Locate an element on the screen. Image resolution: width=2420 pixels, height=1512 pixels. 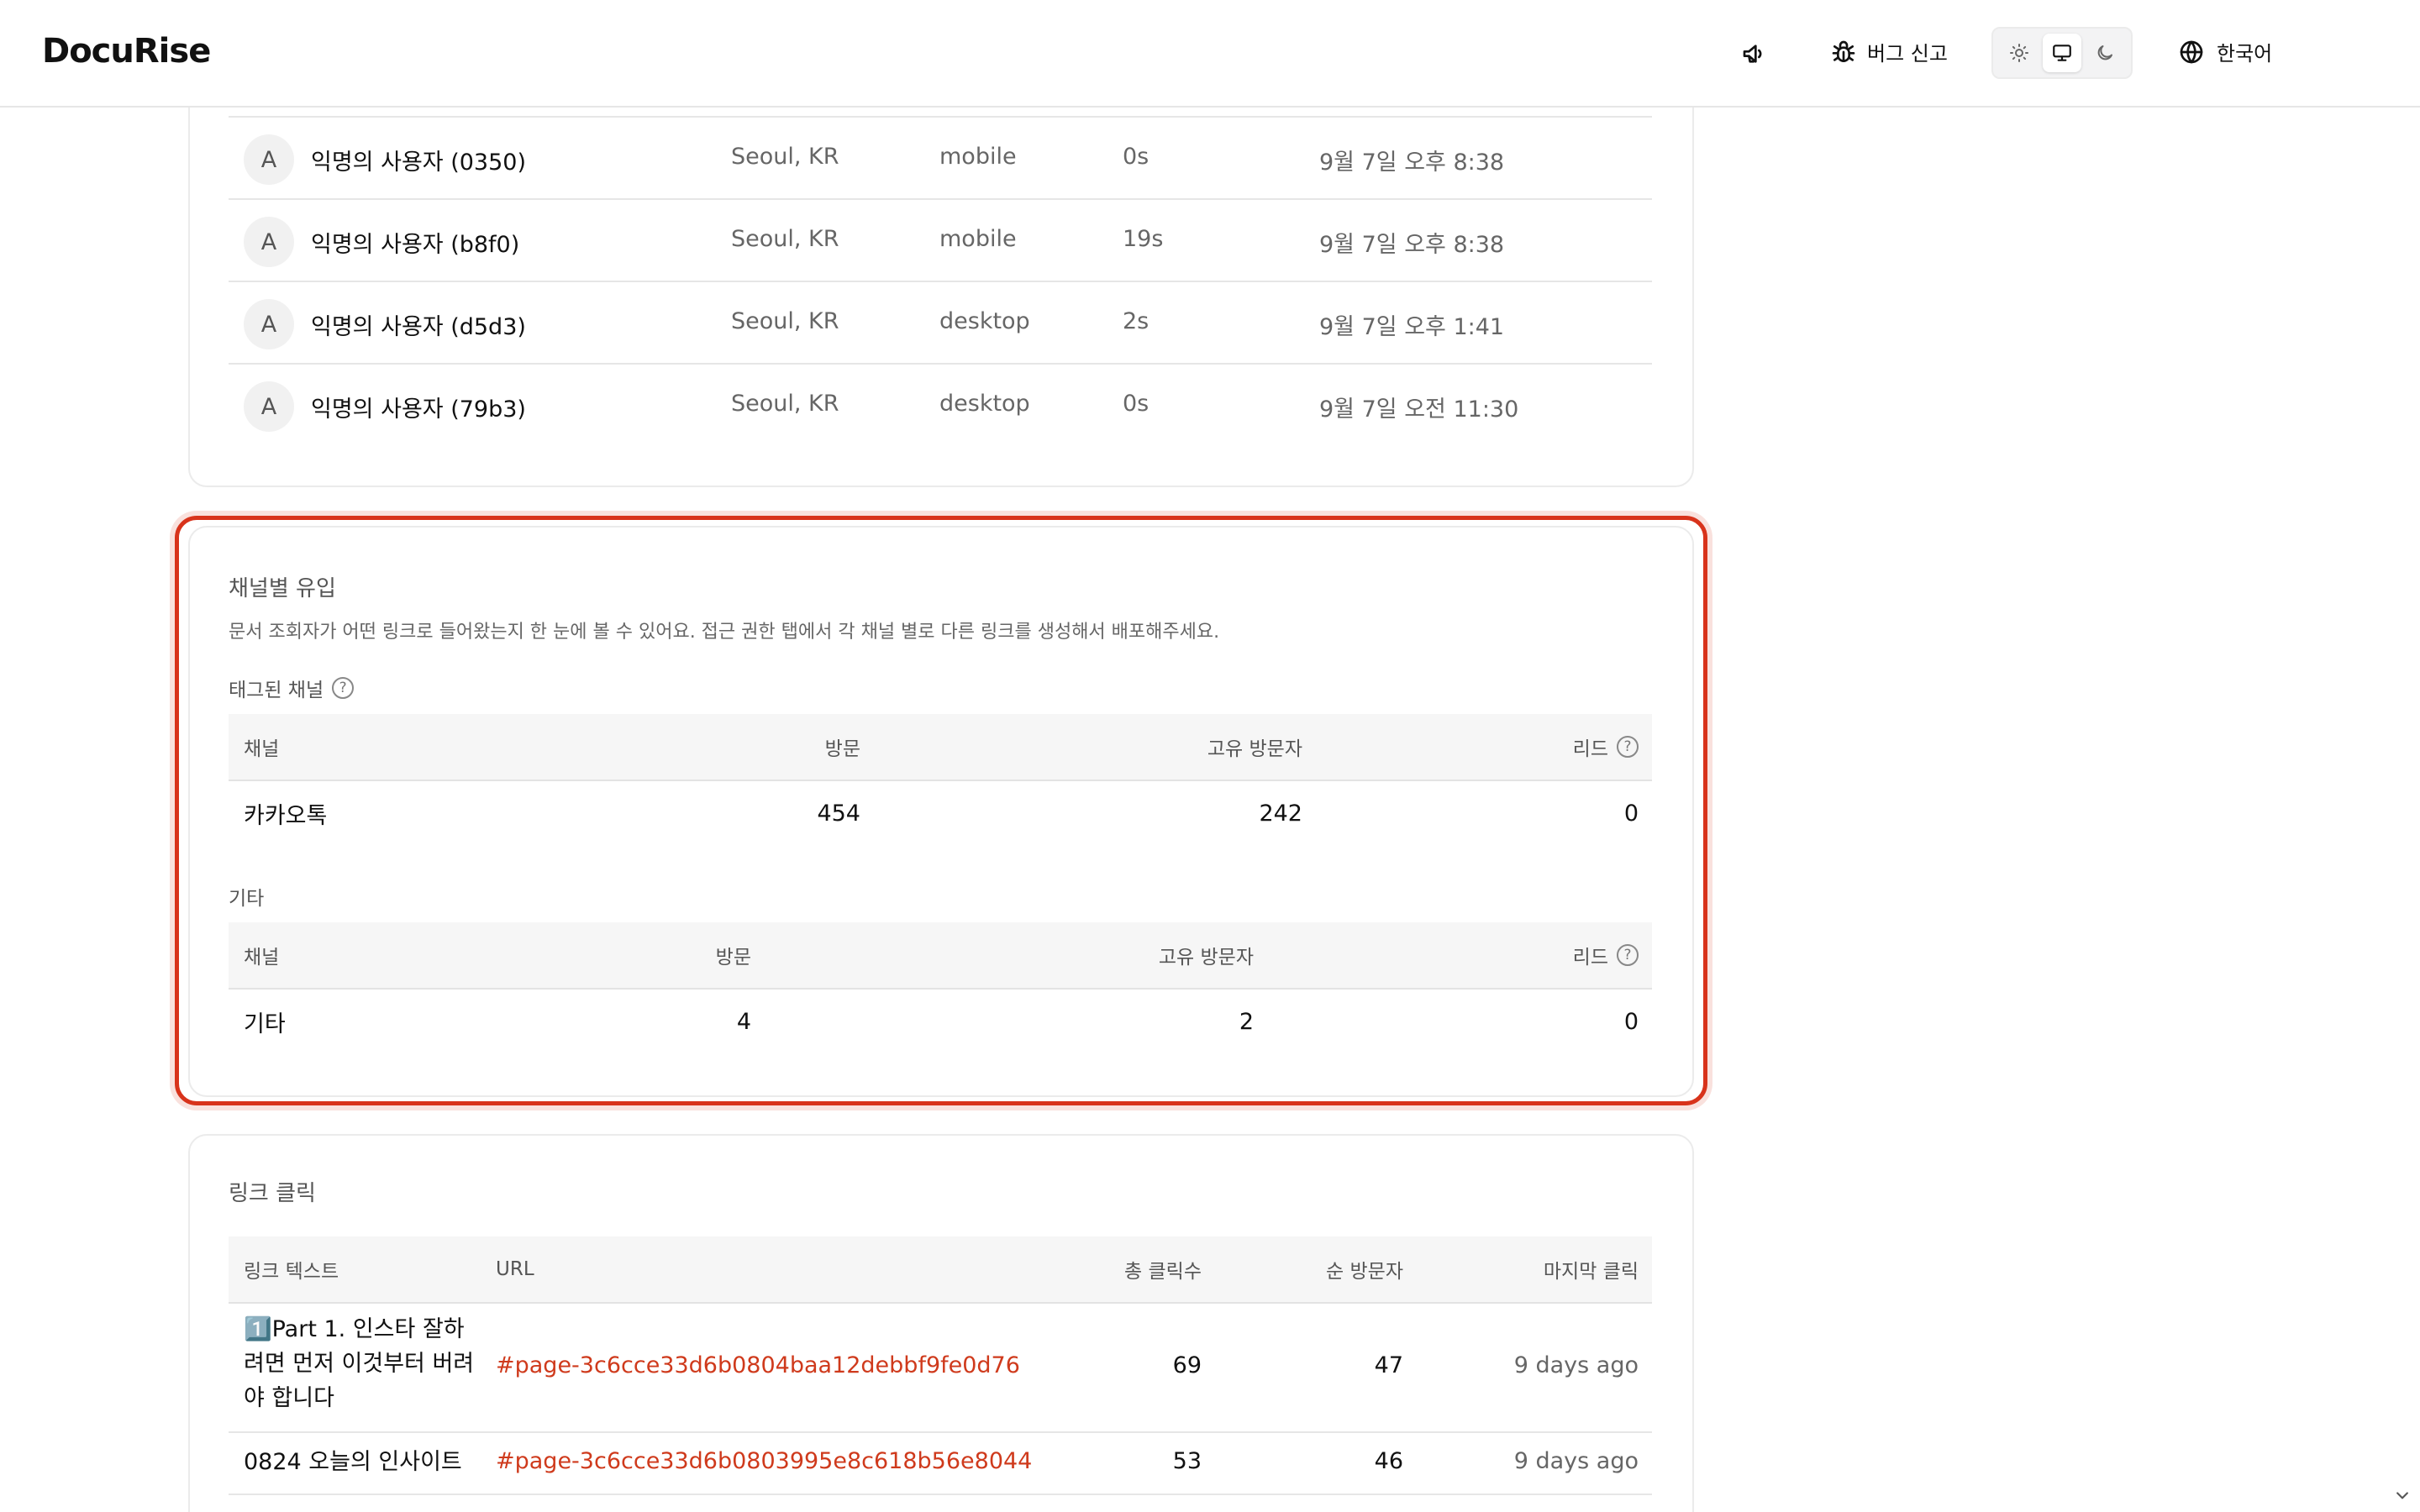
top-header: DocuRise 버그 신고 한국어 is located at coordinates (1210, 54).